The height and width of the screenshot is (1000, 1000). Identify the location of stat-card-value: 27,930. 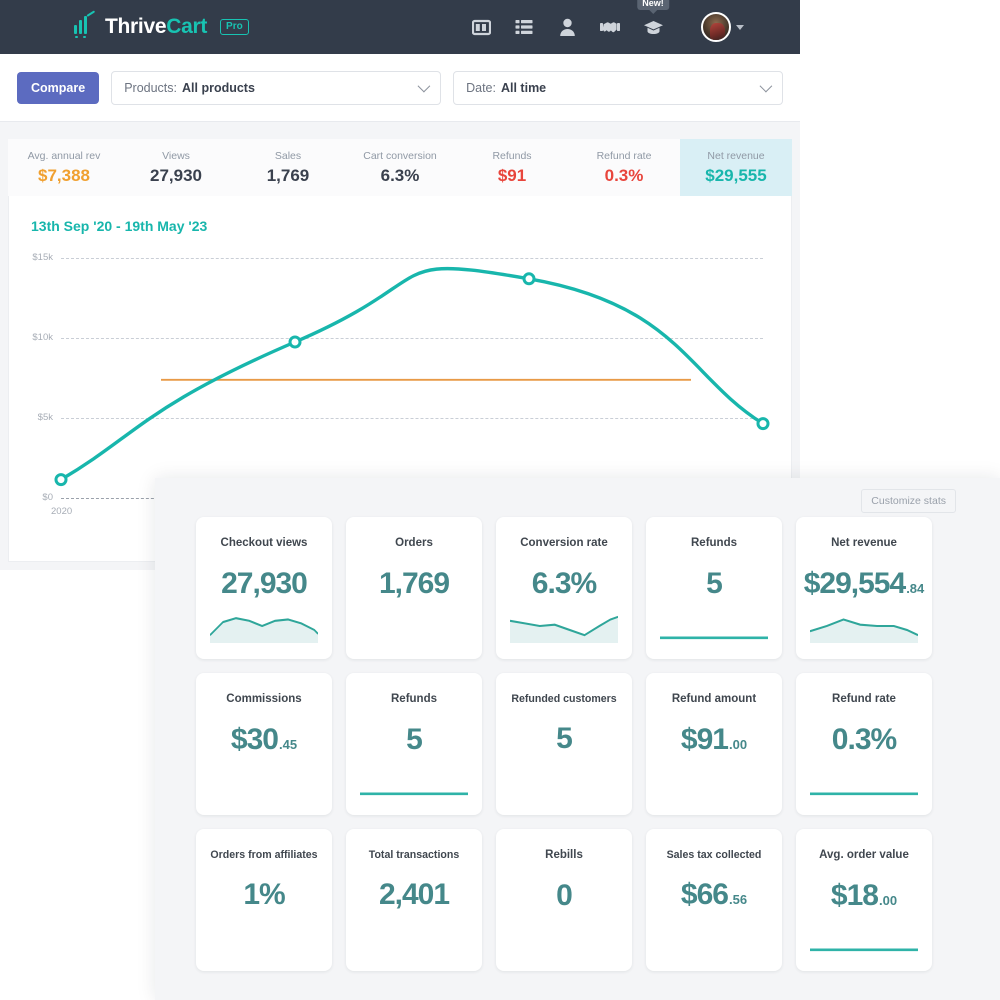
(264, 583).